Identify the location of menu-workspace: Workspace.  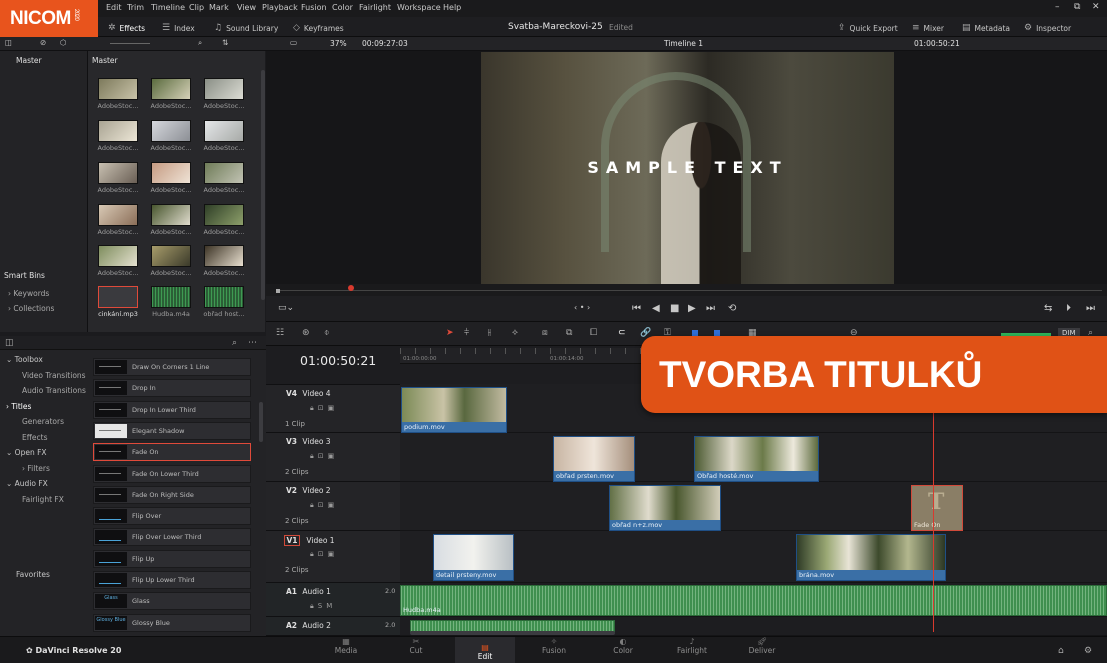
(419, 7).